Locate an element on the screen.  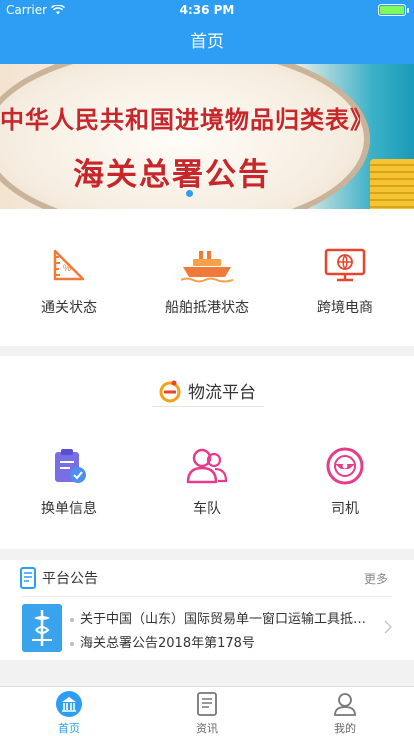
customs-emblem-image is located at coordinates (42, 628).